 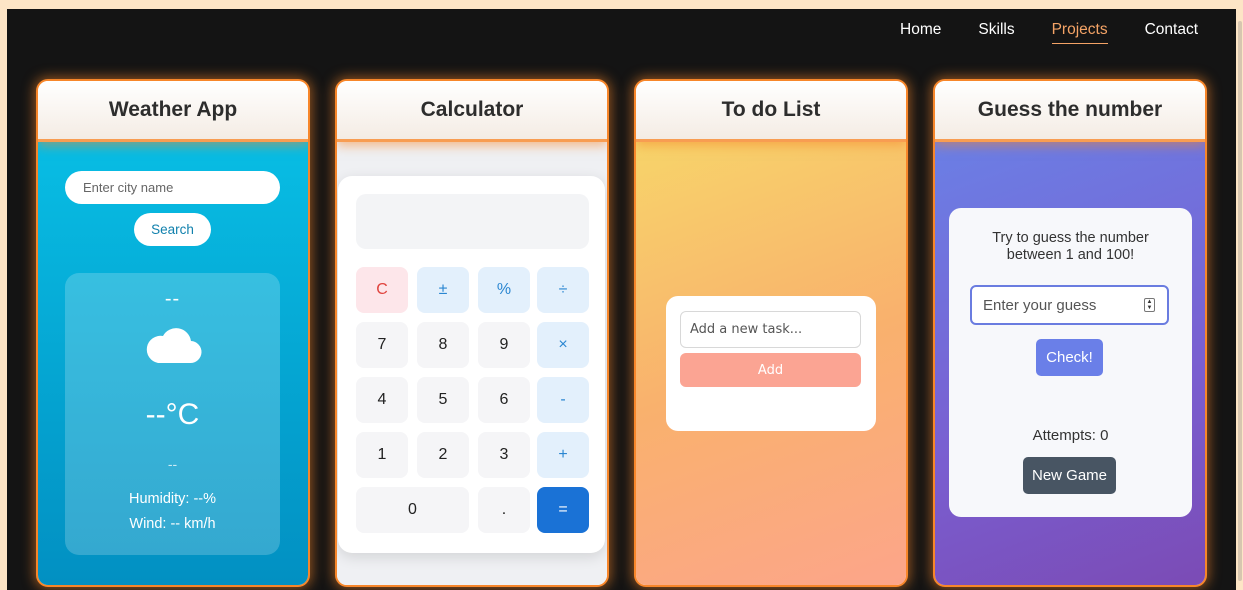 I want to click on card-header: Weather App, so click(x=173, y=111).